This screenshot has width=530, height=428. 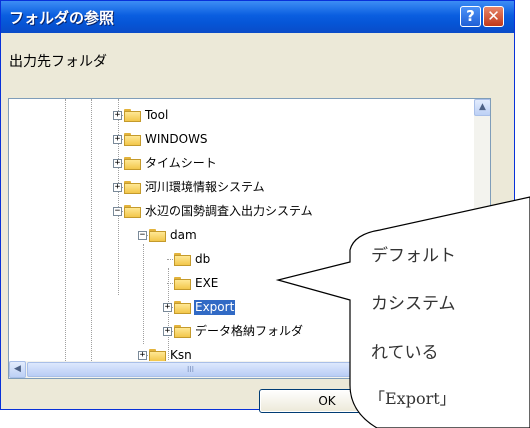 I want to click on callout-line-3: れている, so click(x=405, y=353).